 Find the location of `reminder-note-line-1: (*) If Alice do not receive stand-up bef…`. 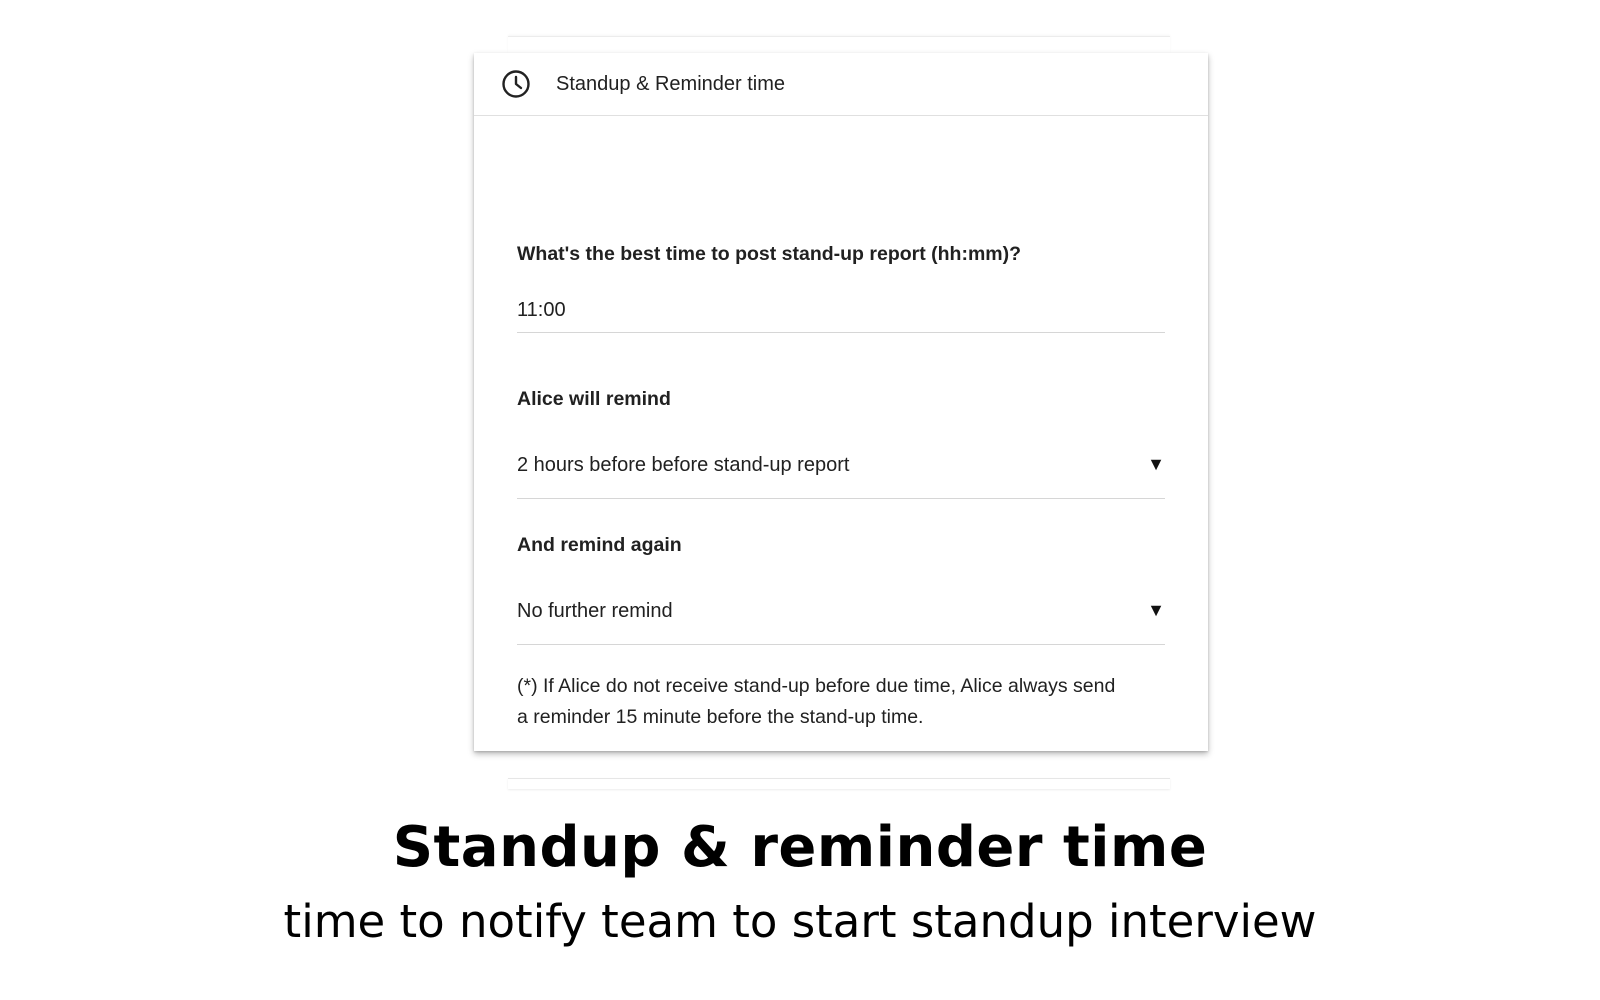

reminder-note-line-1: (*) If Alice do not receive stand-up bef… is located at coordinates (816, 686).